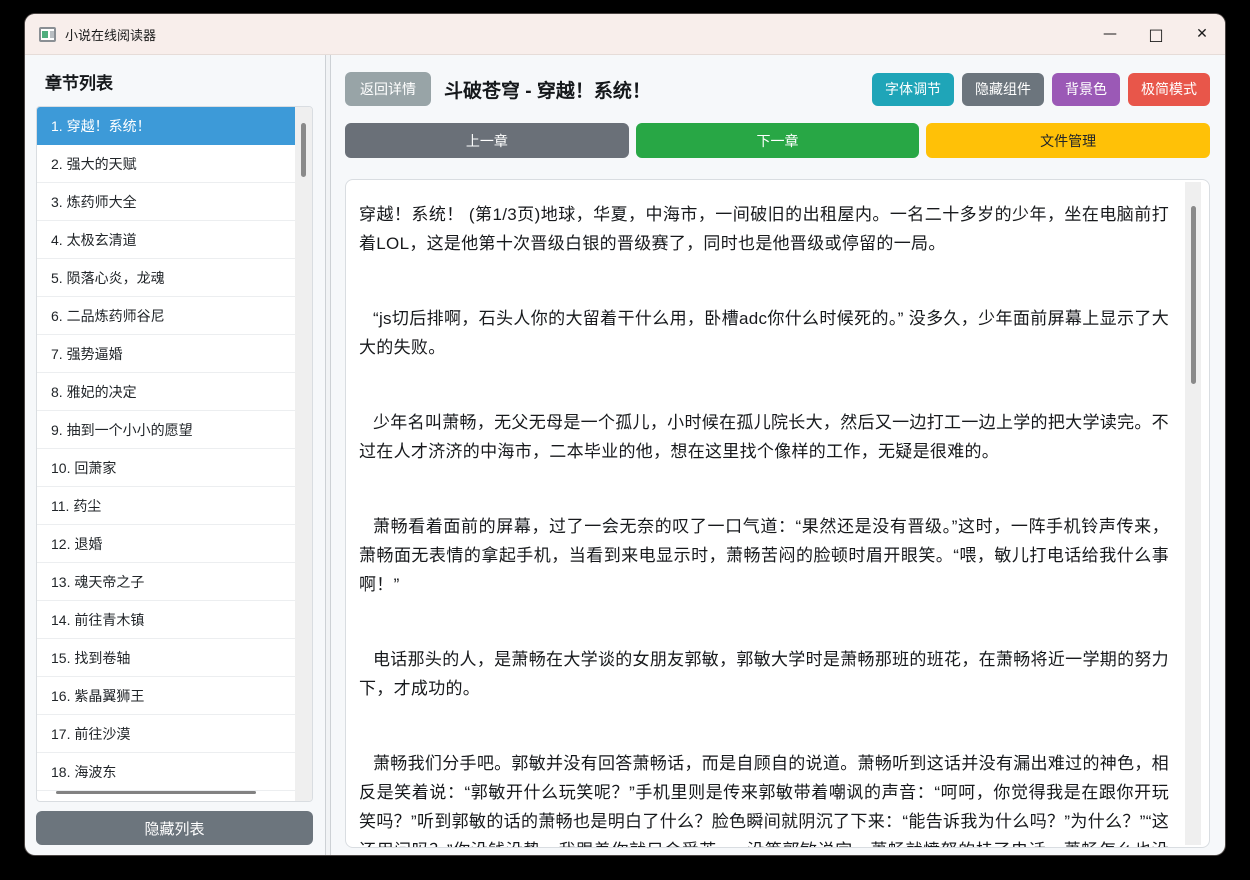 The width and height of the screenshot is (1250, 880). What do you see at coordinates (166, 582) in the screenshot?
I see `chapter-item: 13. 魂天帝之子` at bounding box center [166, 582].